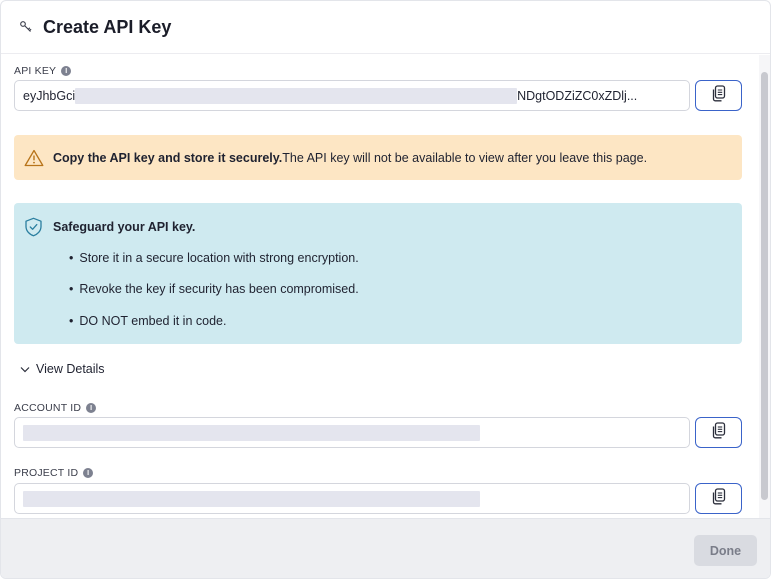 The image size is (771, 579). Describe the element at coordinates (70, 369) in the screenshot. I see `view-details-label: View Details` at that location.